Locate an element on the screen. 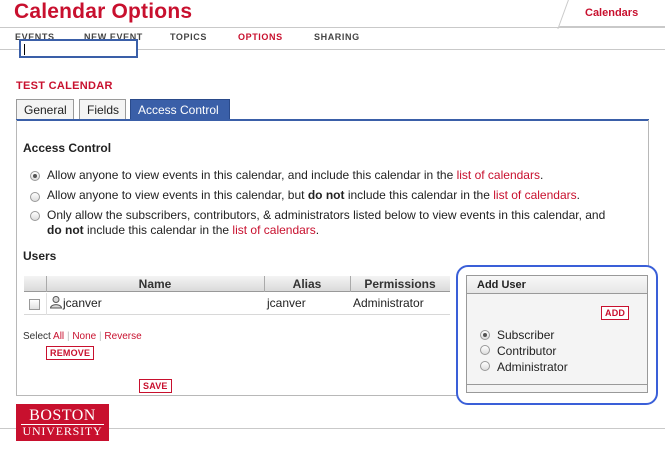 Image resolution: width=665 pixels, height=451 pixels. add-user-button: ADD is located at coordinates (615, 313).